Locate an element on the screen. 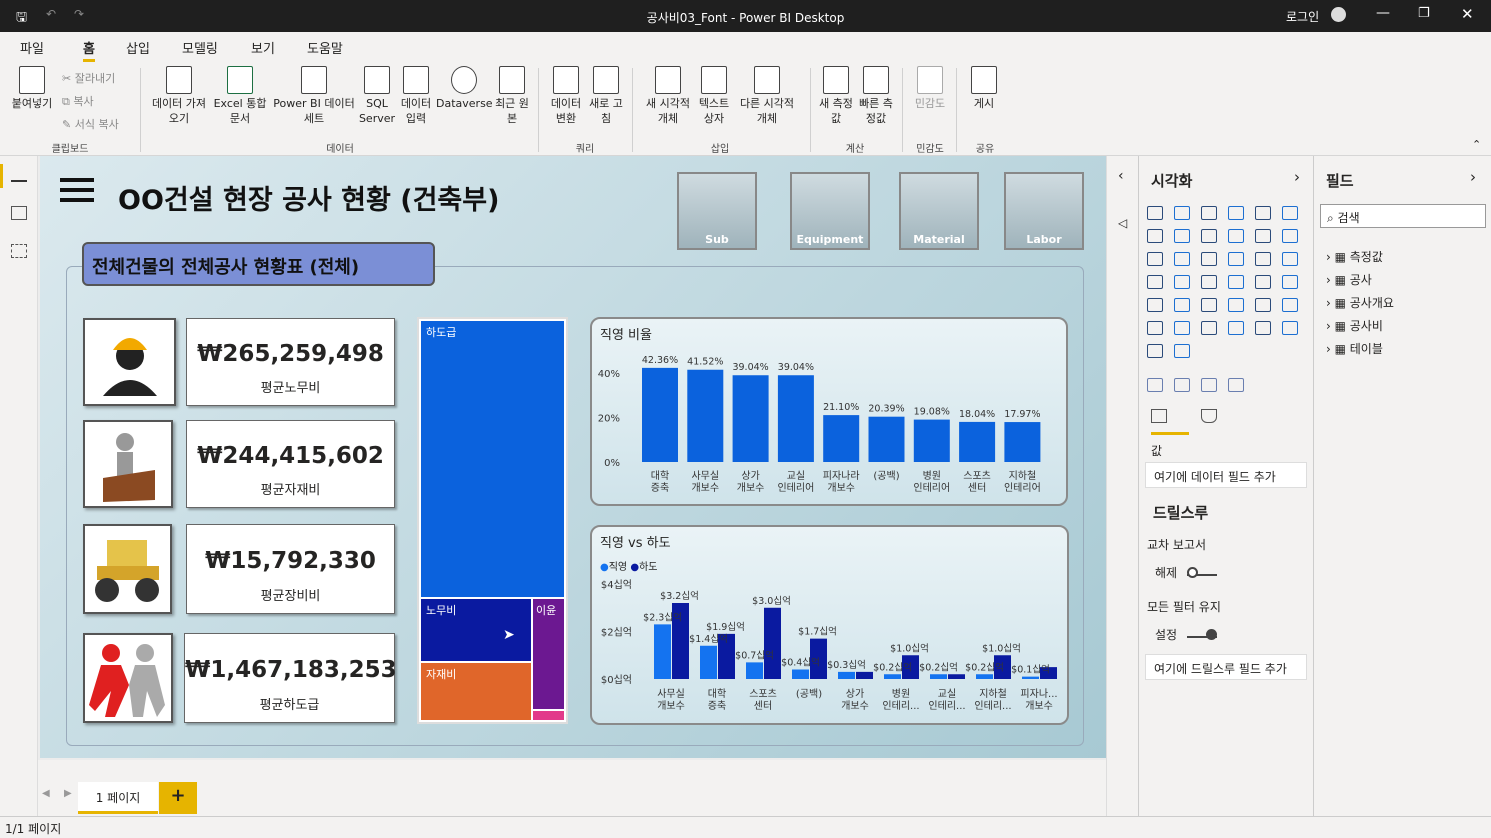  quick-measure-button: 빠른 측정값 is located at coordinates (876, 96).